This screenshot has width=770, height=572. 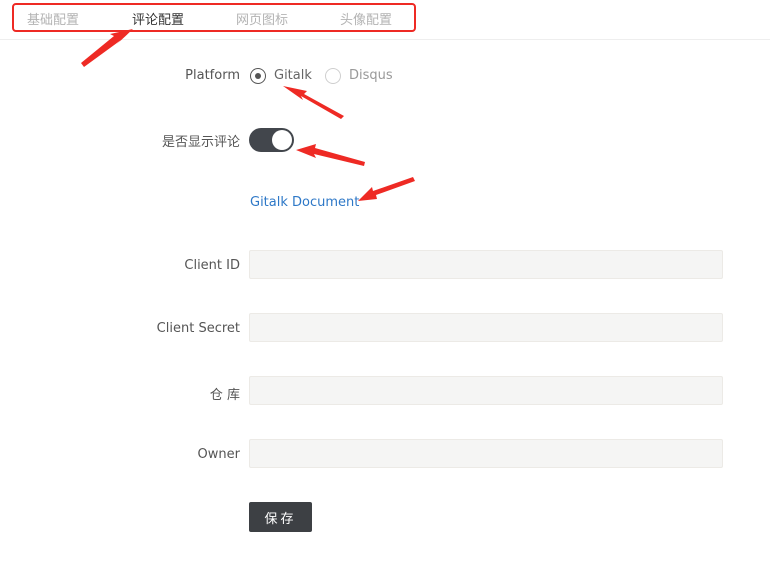 What do you see at coordinates (282, 140) in the screenshot?
I see `toggle-knob` at bounding box center [282, 140].